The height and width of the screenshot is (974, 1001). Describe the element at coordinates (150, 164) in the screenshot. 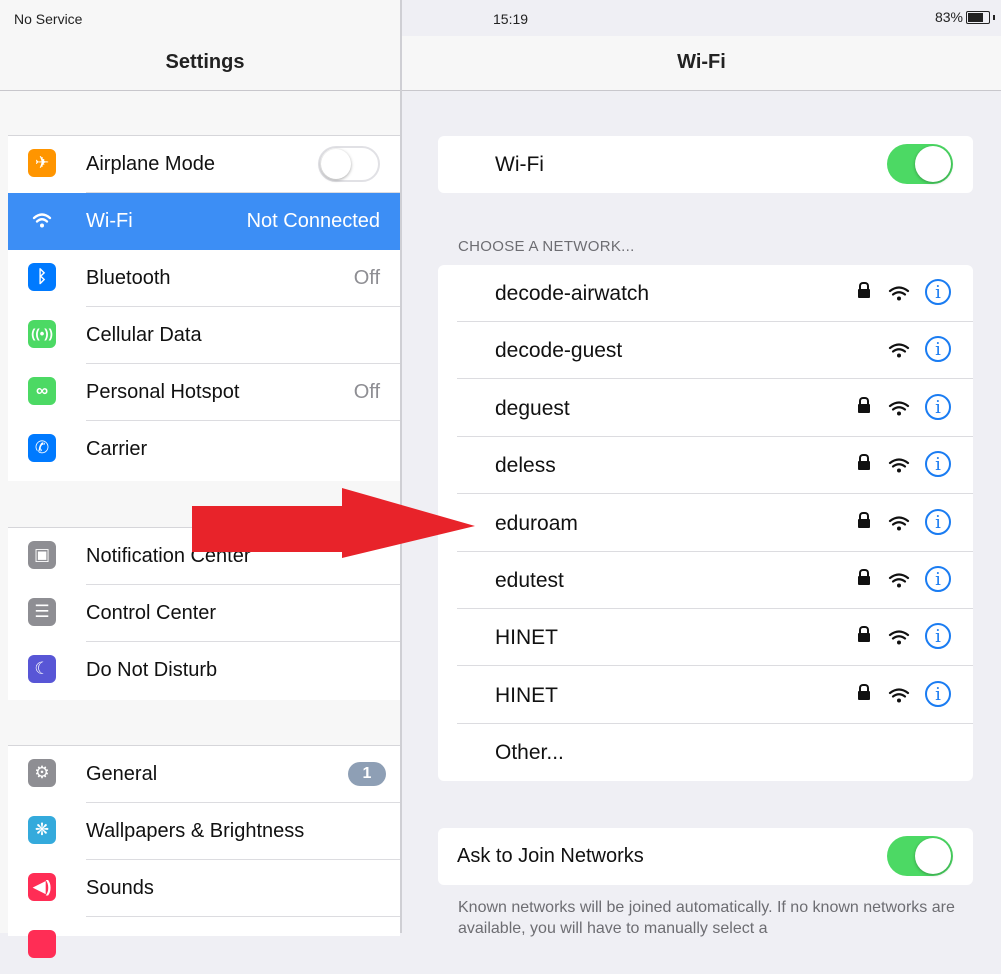

I see `sidebar-item-label: Airplane Mode` at that location.